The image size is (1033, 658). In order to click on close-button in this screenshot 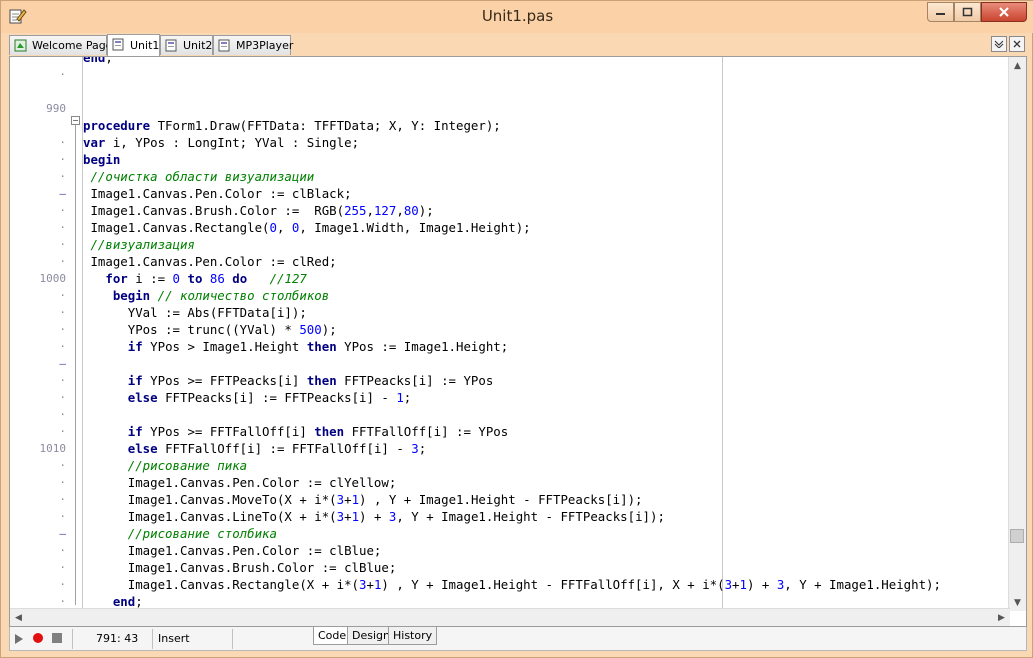, I will do `click(1004, 12)`.